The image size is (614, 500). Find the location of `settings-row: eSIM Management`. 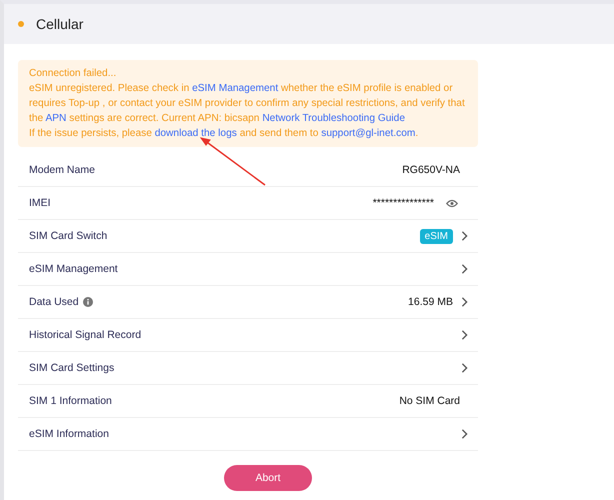

settings-row: eSIM Management is located at coordinates (248, 269).